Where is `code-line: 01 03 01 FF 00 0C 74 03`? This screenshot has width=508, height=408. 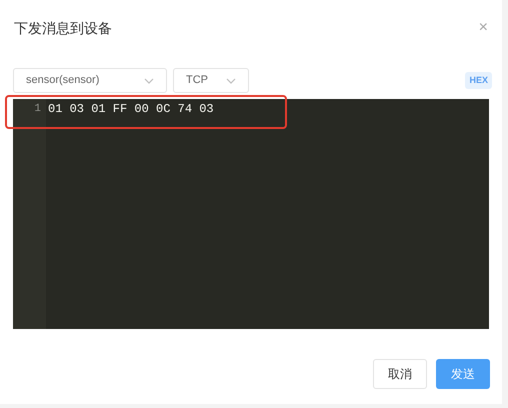 code-line: 01 03 01 FF 00 0C 74 03 is located at coordinates (131, 109).